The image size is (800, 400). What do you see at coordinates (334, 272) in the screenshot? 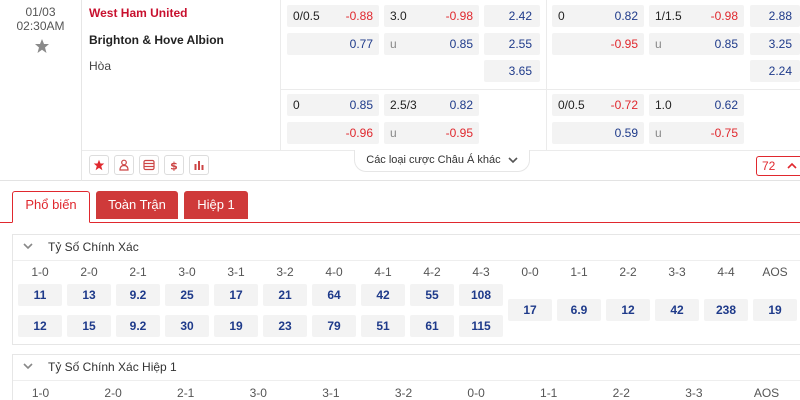
I see `score-header: 4-0` at bounding box center [334, 272].